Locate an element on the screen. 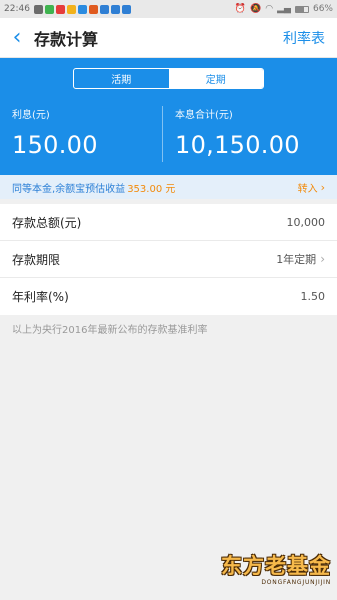 The image size is (337, 600). status-time: 22:46 is located at coordinates (17, 9).